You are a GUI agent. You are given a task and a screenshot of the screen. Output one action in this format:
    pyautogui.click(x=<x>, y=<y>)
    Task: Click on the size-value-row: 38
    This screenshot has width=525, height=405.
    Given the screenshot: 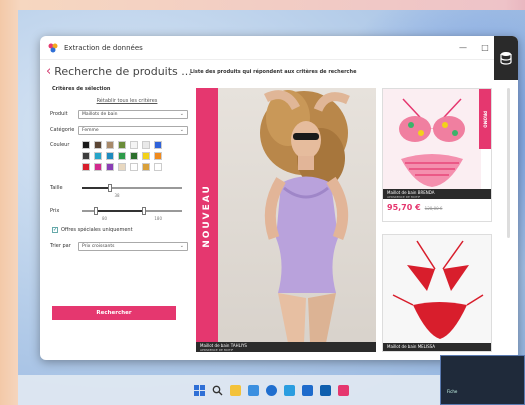 What is the action you would take?
    pyautogui.click(x=117, y=195)
    